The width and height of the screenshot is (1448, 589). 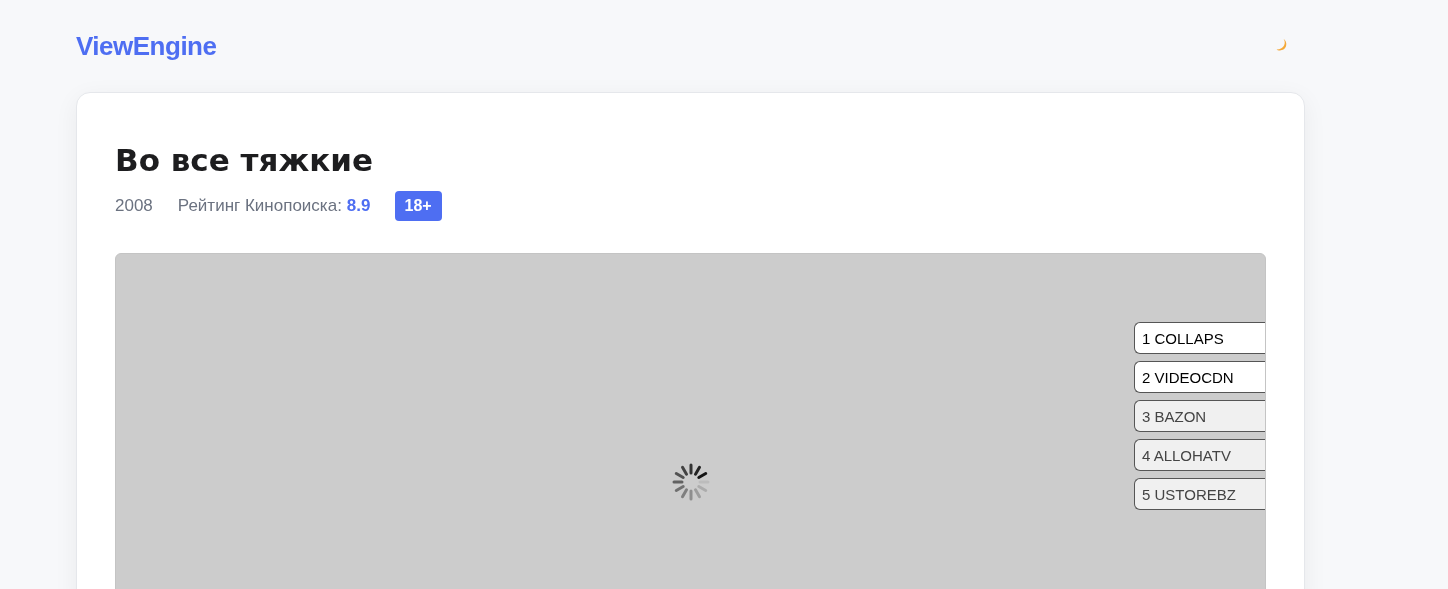 I want to click on source-button: 4 ALLOHATV, so click(x=1199, y=455).